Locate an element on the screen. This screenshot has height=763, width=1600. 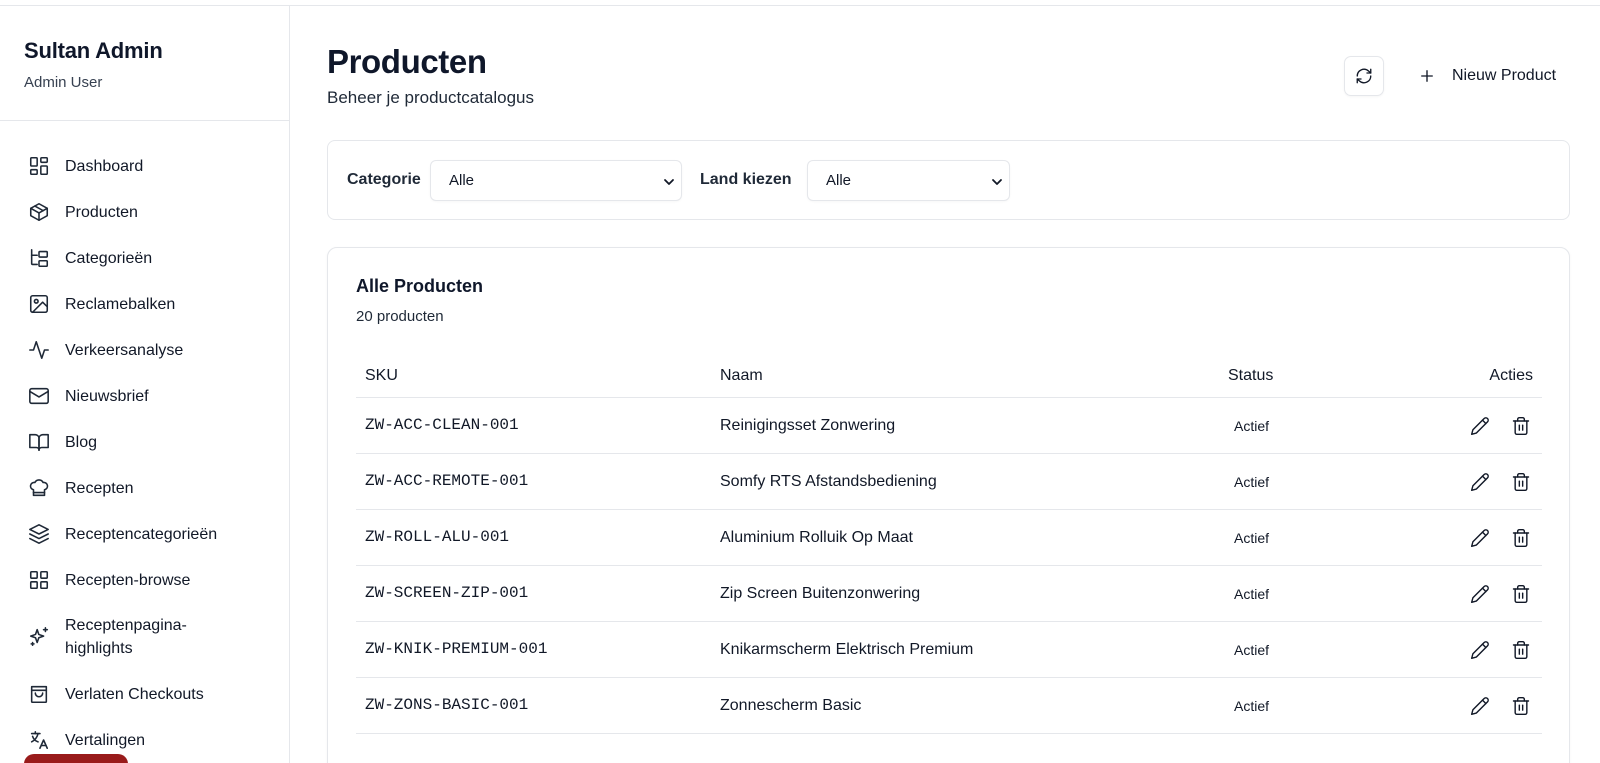
name-cell: Reinigingsset Zonwering is located at coordinates (808, 425).